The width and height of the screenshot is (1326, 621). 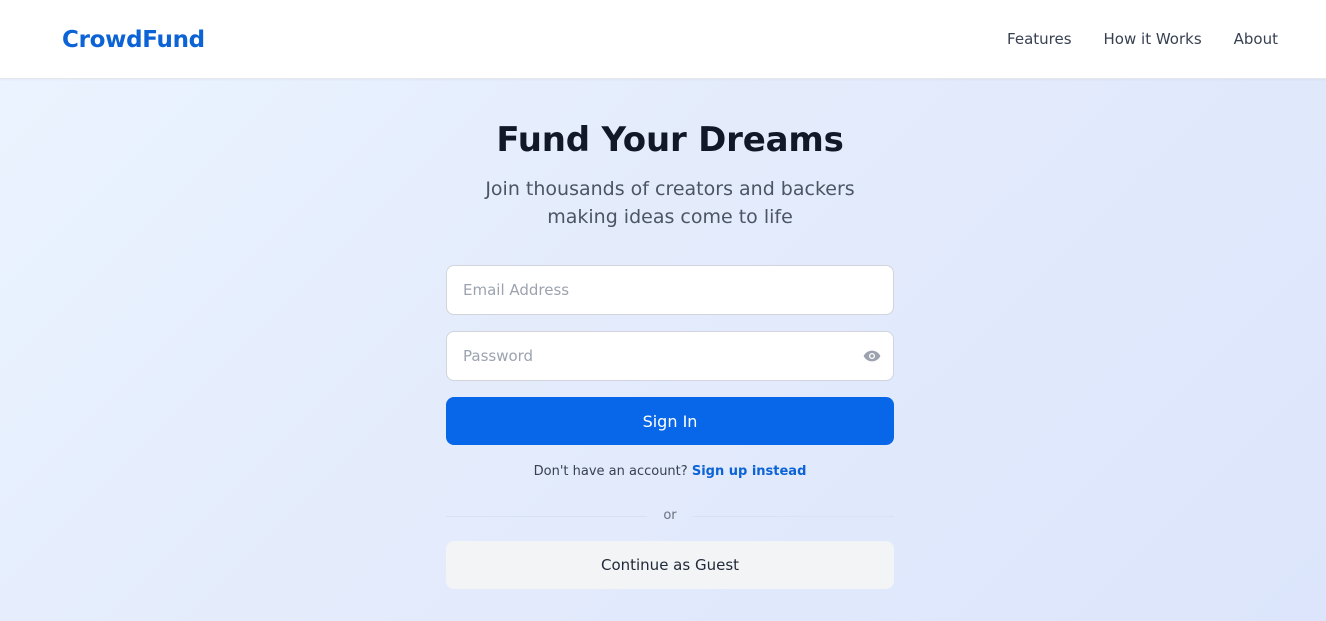 I want to click on main-nav: Features How it Works About, so click(x=1142, y=39).